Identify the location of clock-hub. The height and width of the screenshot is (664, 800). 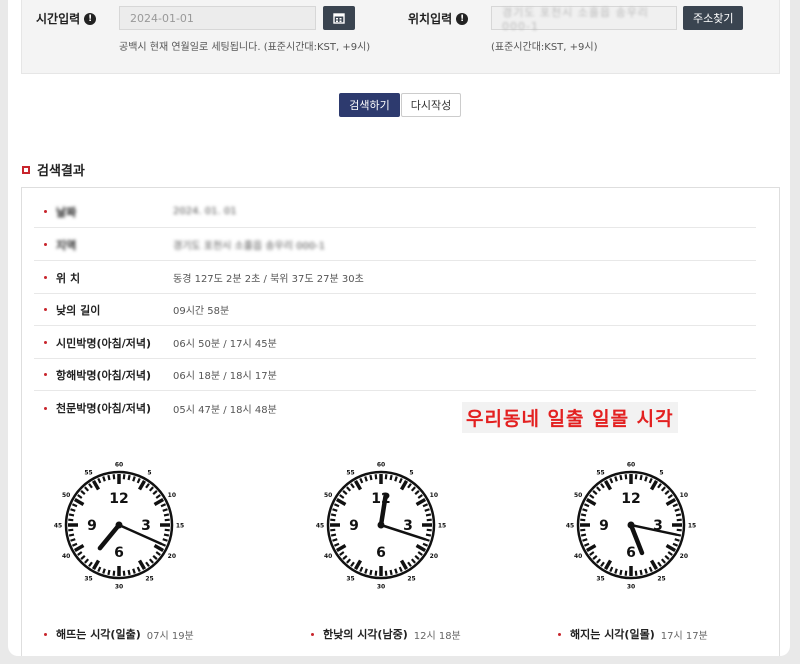
(381, 525).